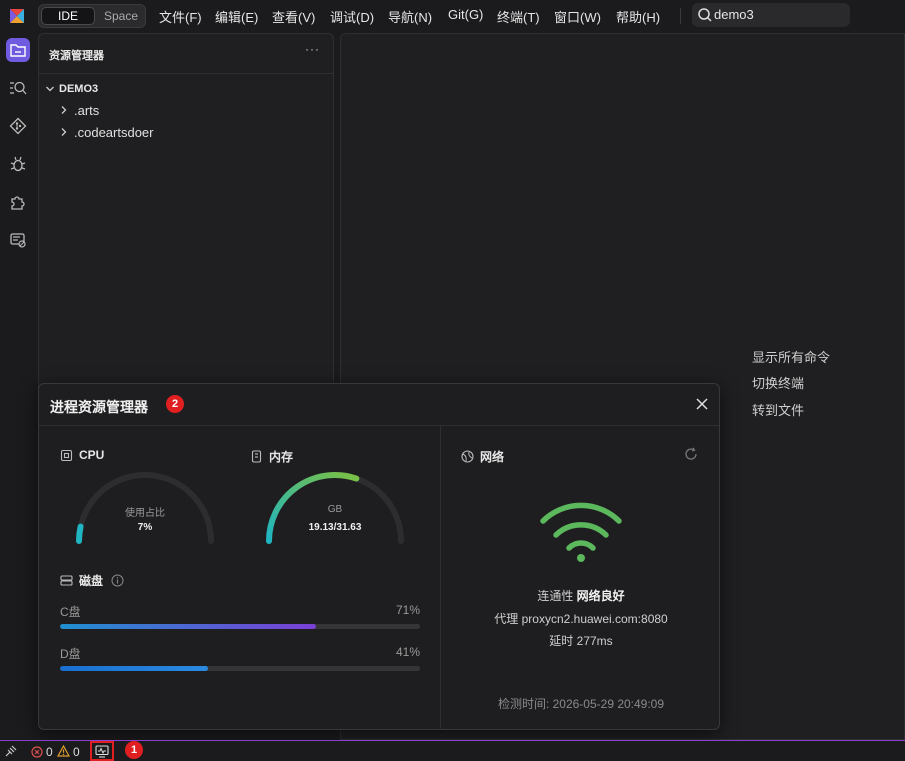 The width and height of the screenshot is (905, 761). I want to click on tree-item-label: .arts, so click(87, 110).